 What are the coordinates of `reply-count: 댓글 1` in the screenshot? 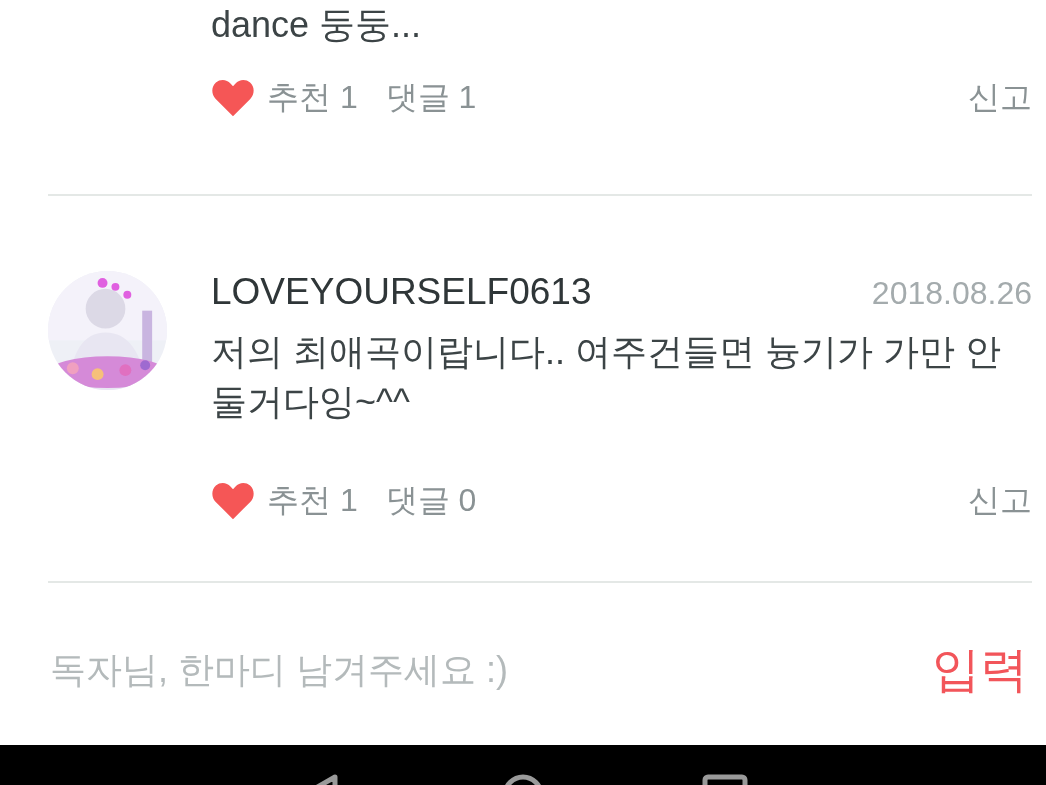 It's located at (431, 98).